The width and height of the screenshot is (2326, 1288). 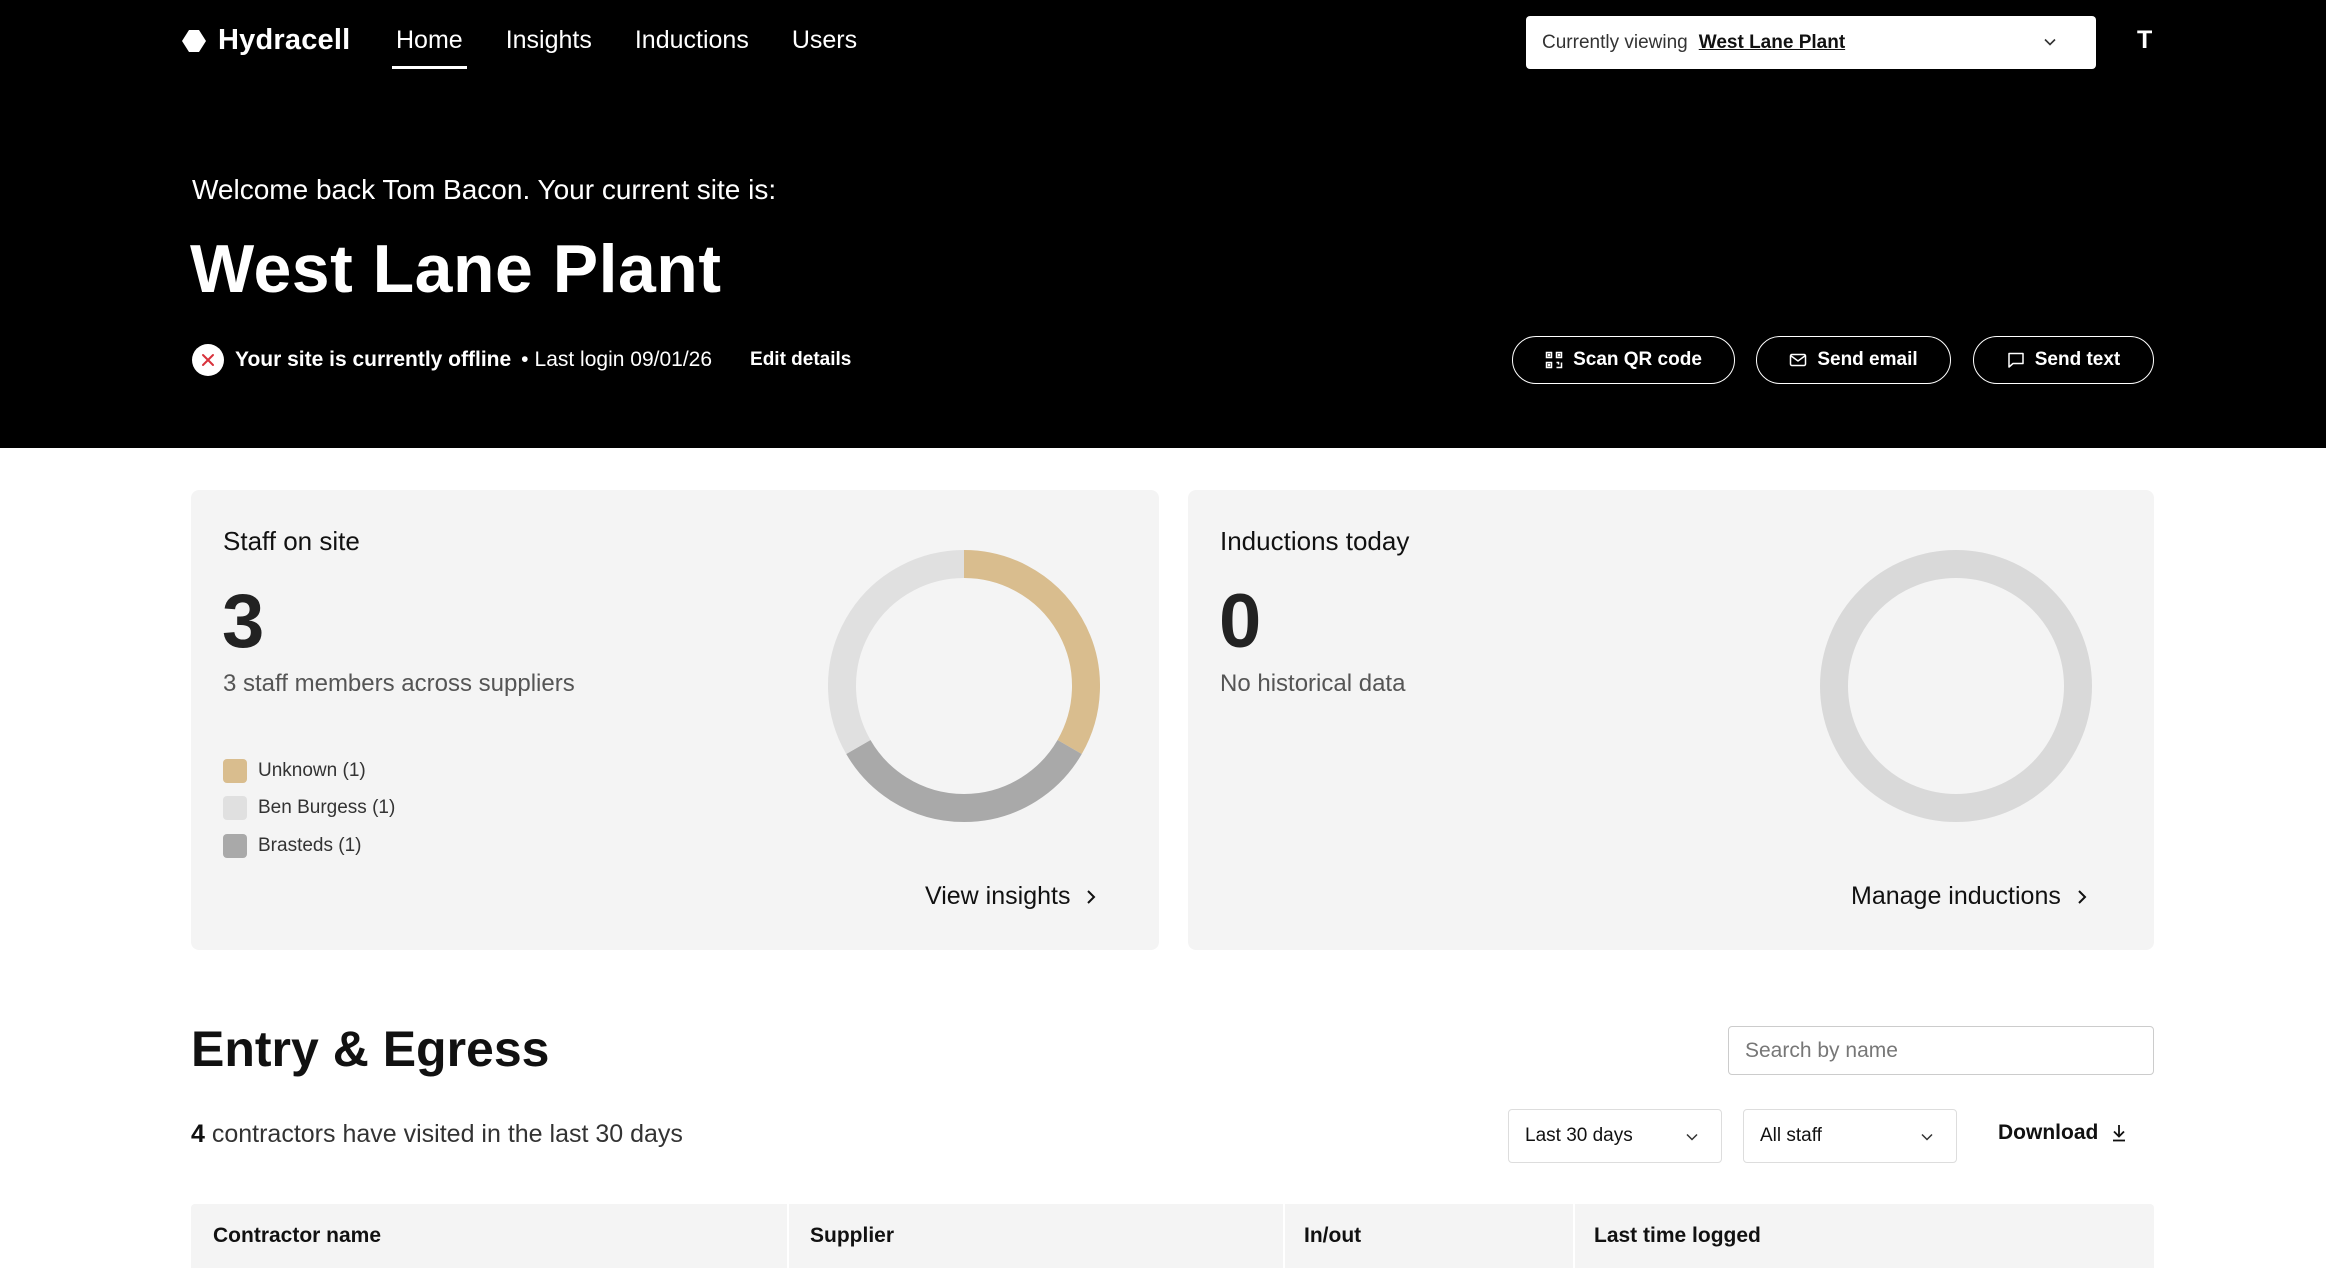 What do you see at coordinates (284, 40) in the screenshot?
I see `app-name: Hydracell` at bounding box center [284, 40].